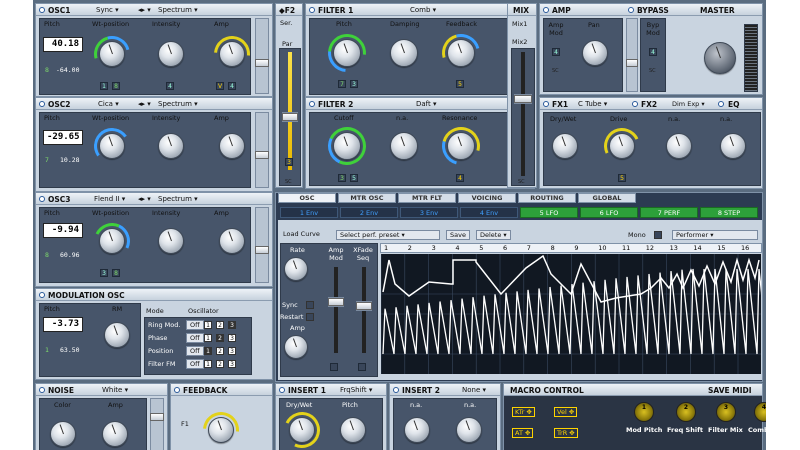  Describe the element at coordinates (354, 84) in the screenshot. I see `filter1-mod-box-2: 3` at that location.